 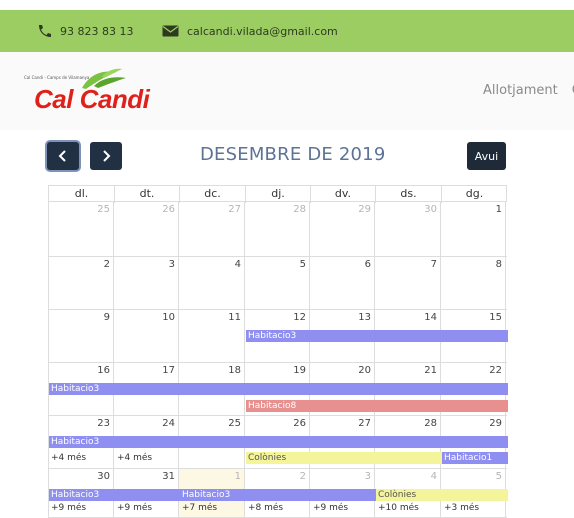 What do you see at coordinates (103, 372) in the screenshot?
I see `day-number: 16` at bounding box center [103, 372].